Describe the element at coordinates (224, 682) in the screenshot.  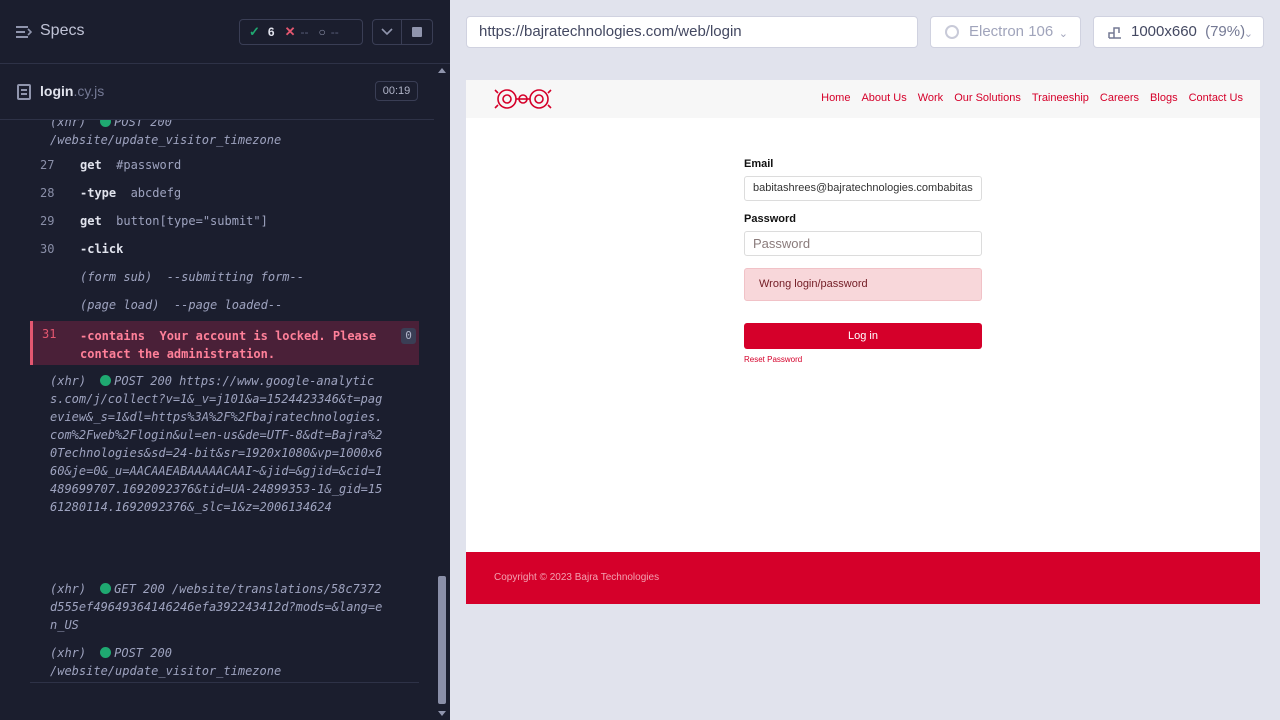
I see `divider` at that location.